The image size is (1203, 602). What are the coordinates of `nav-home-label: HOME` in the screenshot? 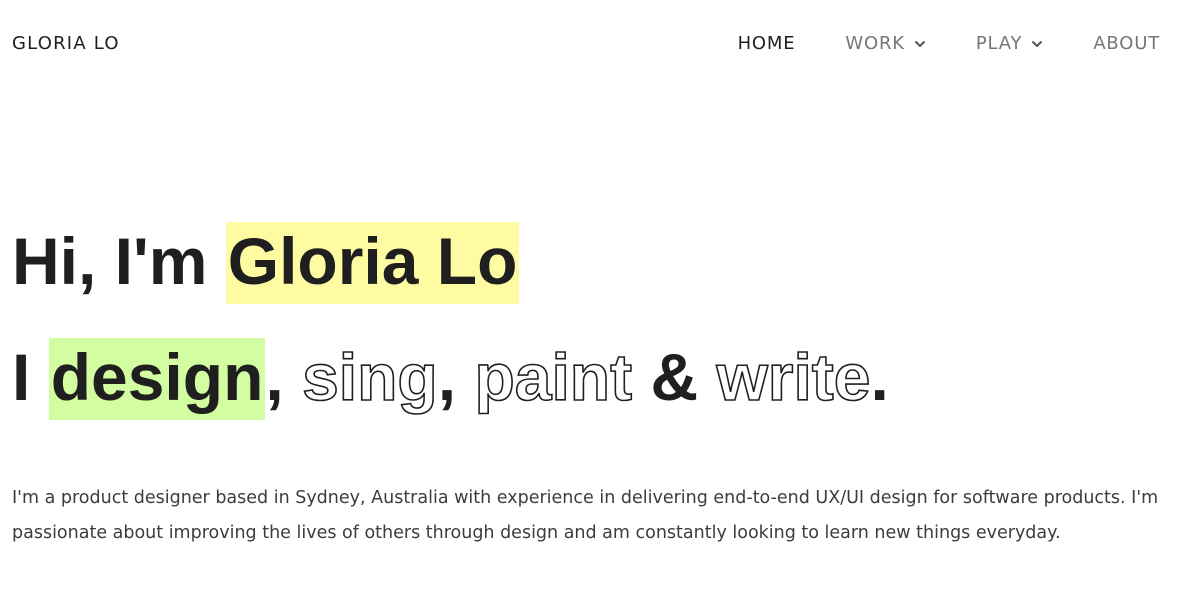 It's located at (766, 43).